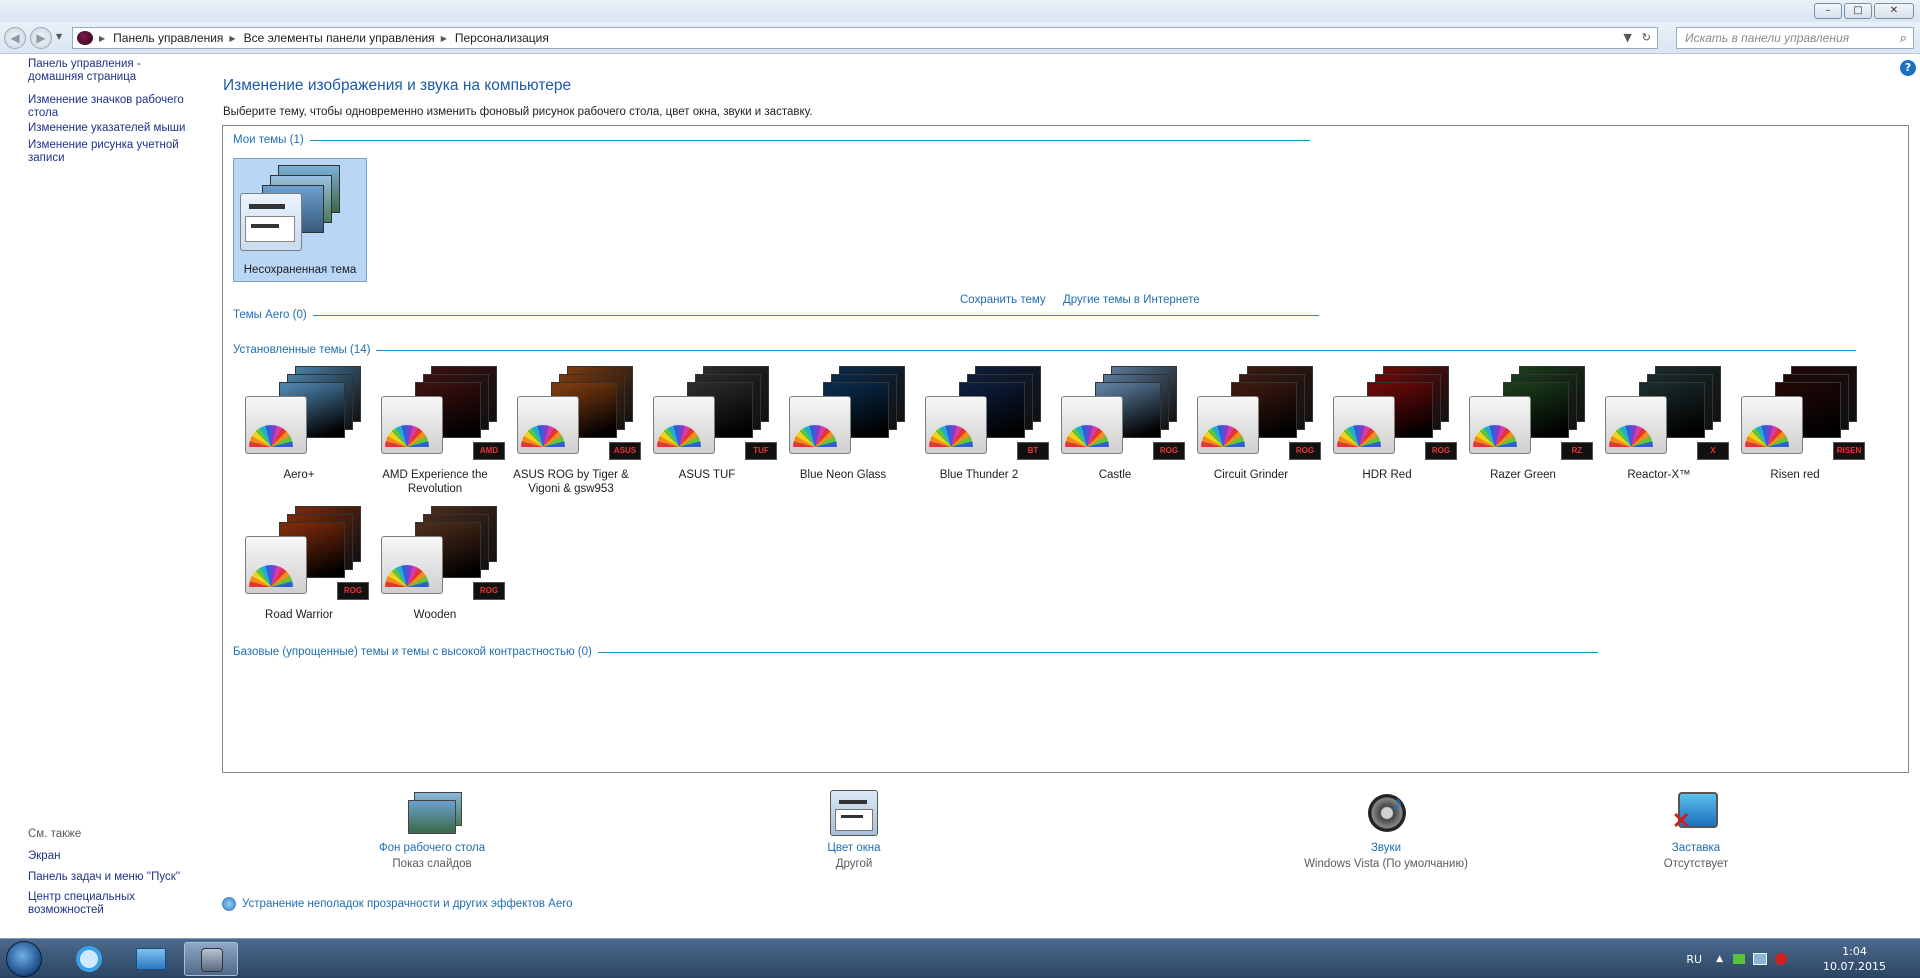 The image size is (1920, 978). I want to click on theme-item: ROG Castle, so click(1116, 431).